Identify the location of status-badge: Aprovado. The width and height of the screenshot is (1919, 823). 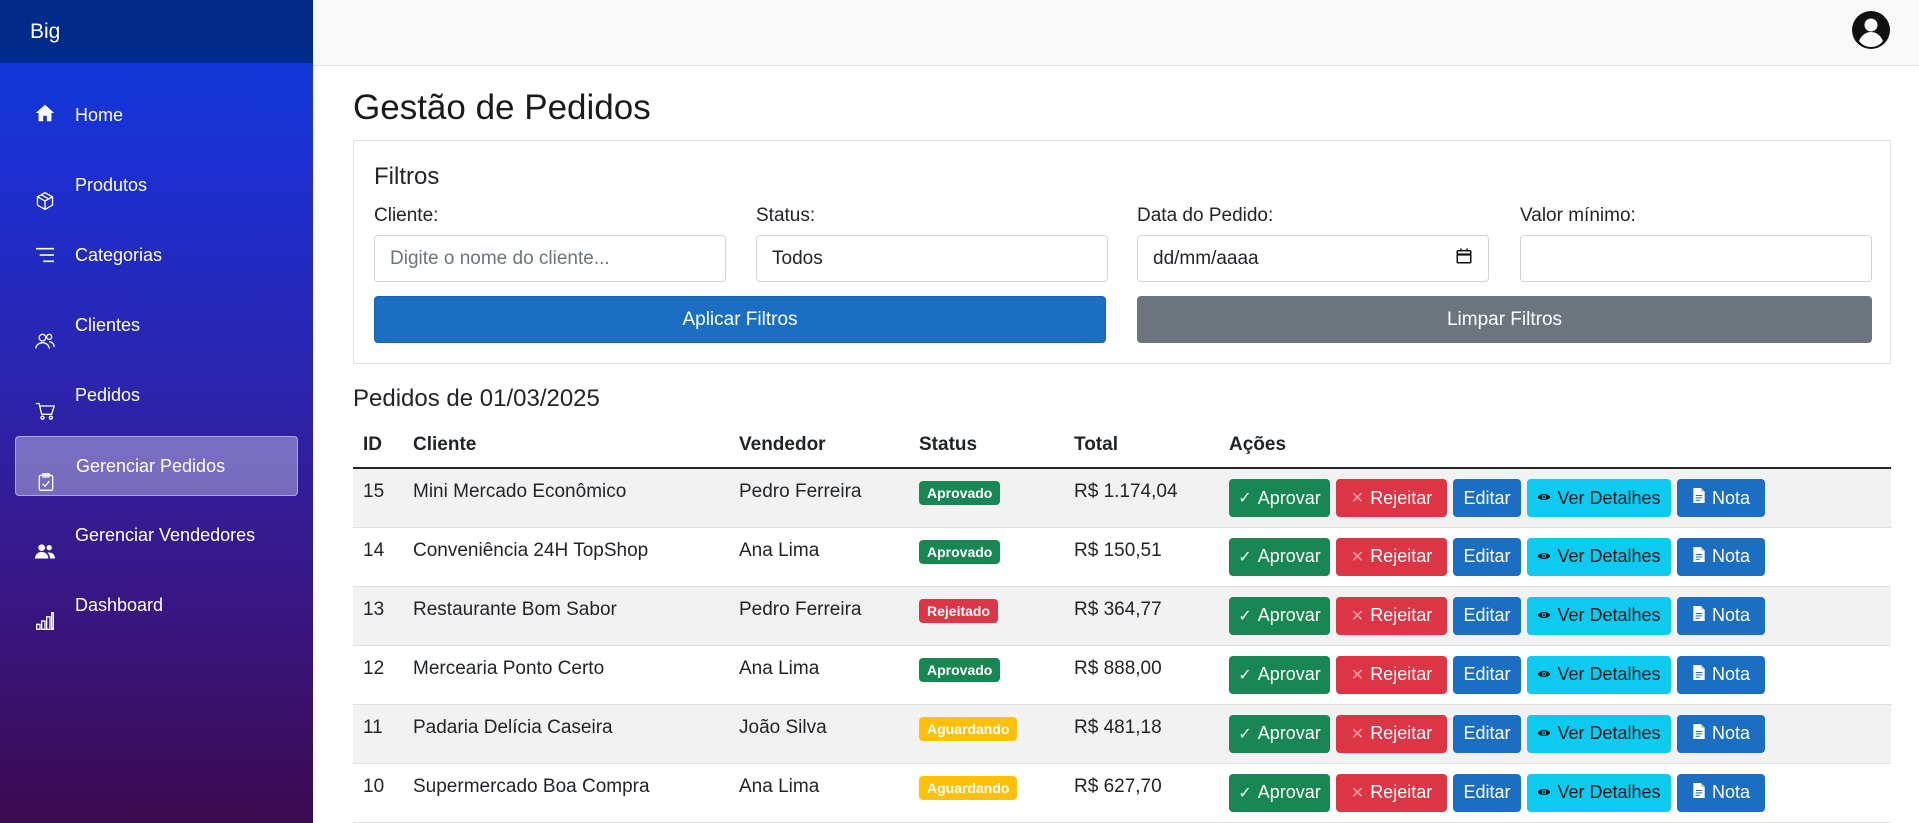
(960, 669).